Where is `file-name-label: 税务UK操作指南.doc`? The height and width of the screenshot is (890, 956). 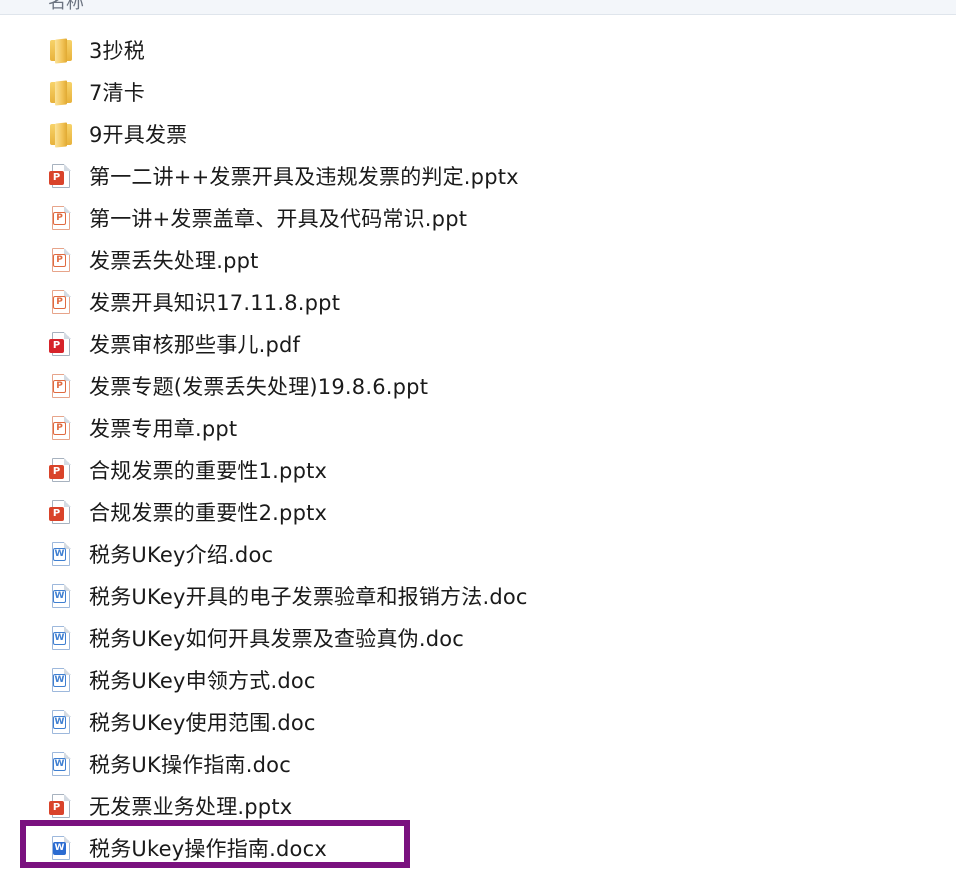 file-name-label: 税务UK操作指南.doc is located at coordinates (190, 765).